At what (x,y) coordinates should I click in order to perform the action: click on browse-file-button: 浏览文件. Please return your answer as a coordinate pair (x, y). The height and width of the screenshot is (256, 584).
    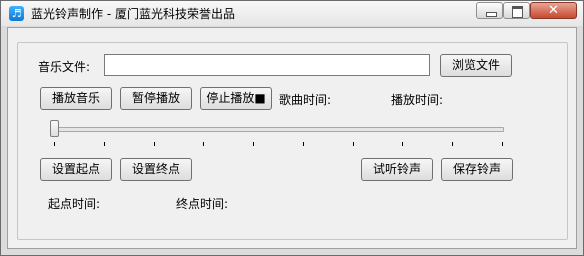
    Looking at the image, I should click on (476, 65).